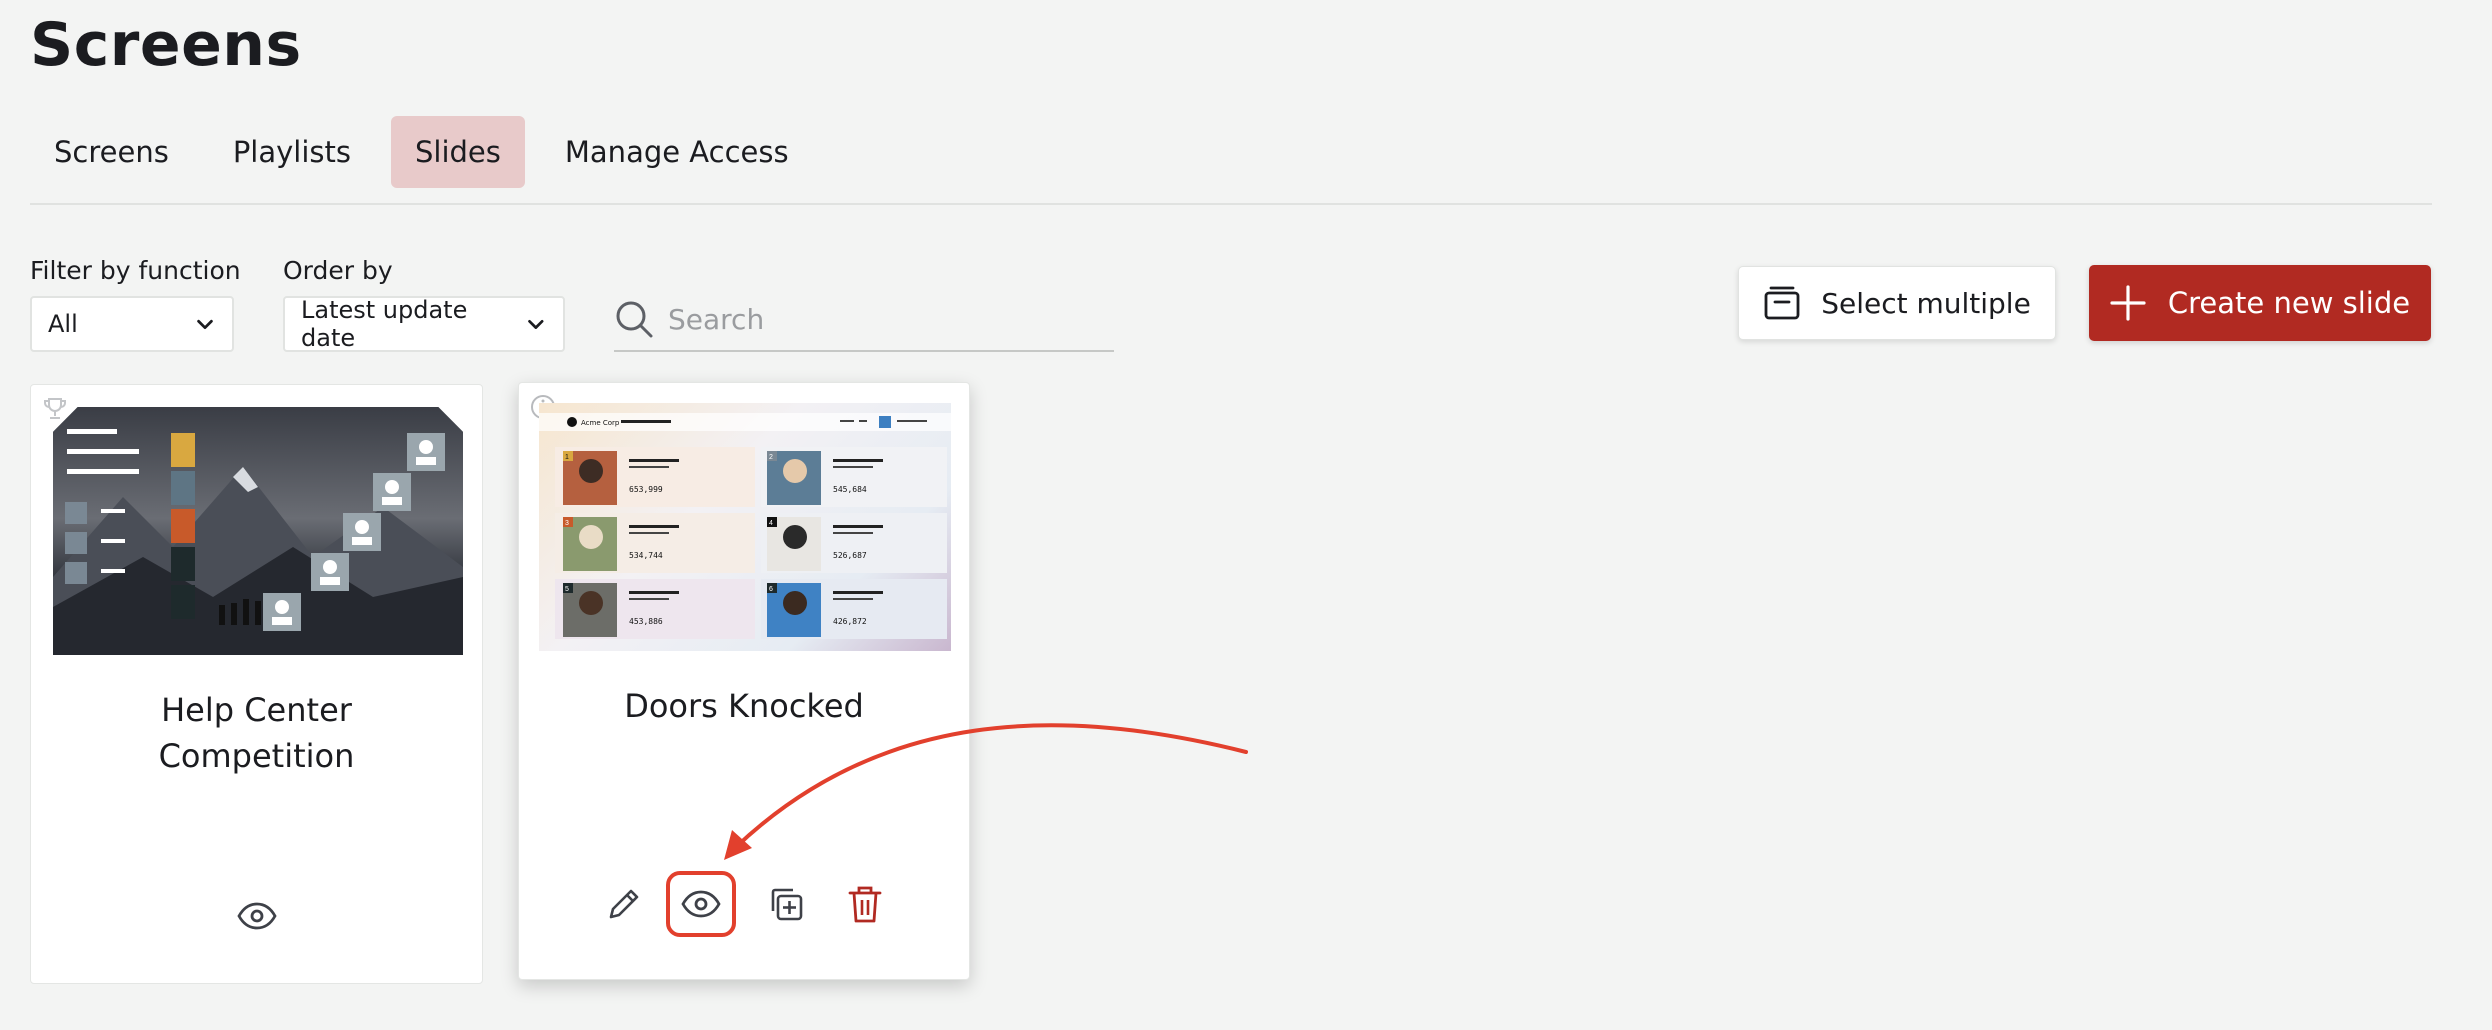 This screenshot has width=2492, height=1030. Describe the element at coordinates (646, 489) in the screenshot. I see `svg-text: 653,999` at that location.